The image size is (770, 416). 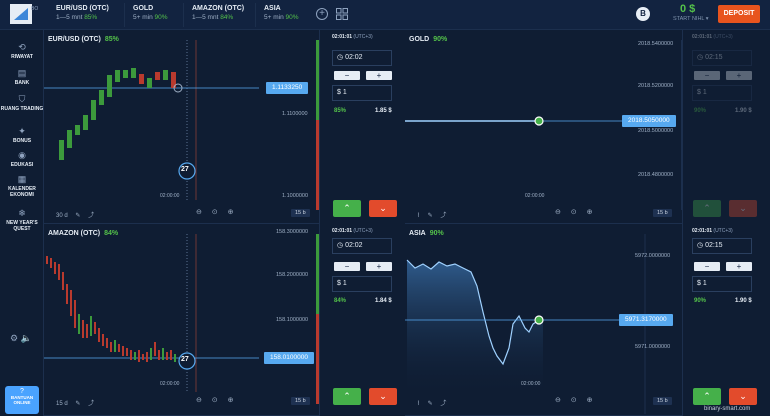 I want to click on tab-asia: ASIA 5+ min 90%, so click(x=283, y=15).